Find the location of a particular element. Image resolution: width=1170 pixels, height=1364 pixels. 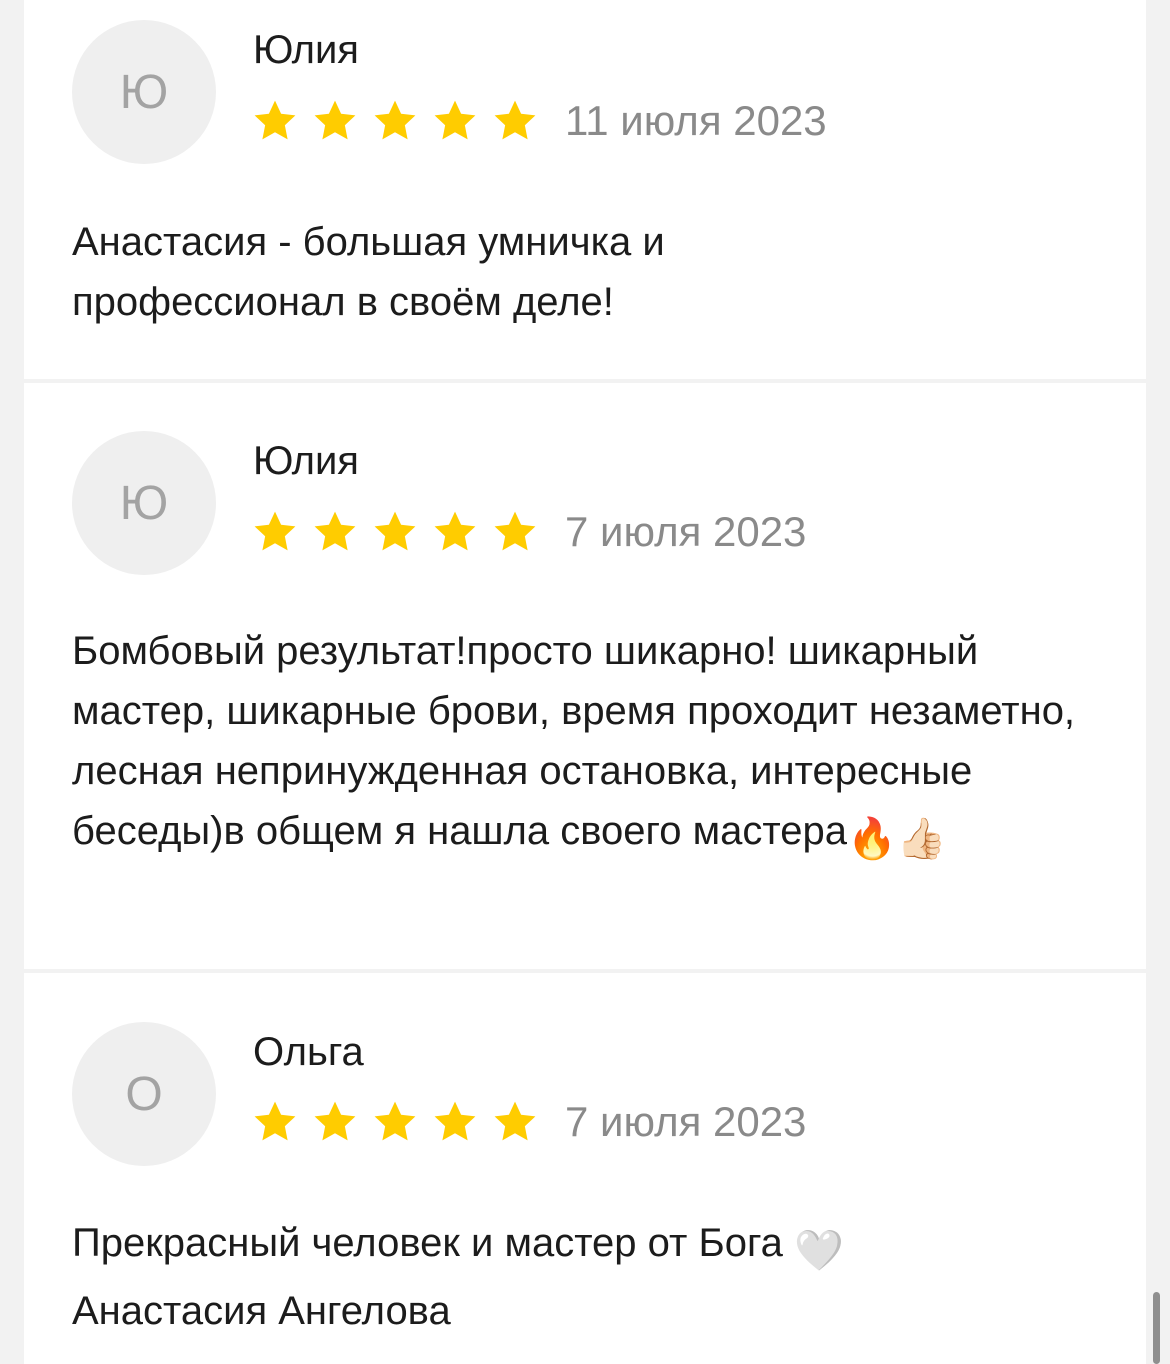

review-date: 11 июля 2023 is located at coordinates (696, 120).